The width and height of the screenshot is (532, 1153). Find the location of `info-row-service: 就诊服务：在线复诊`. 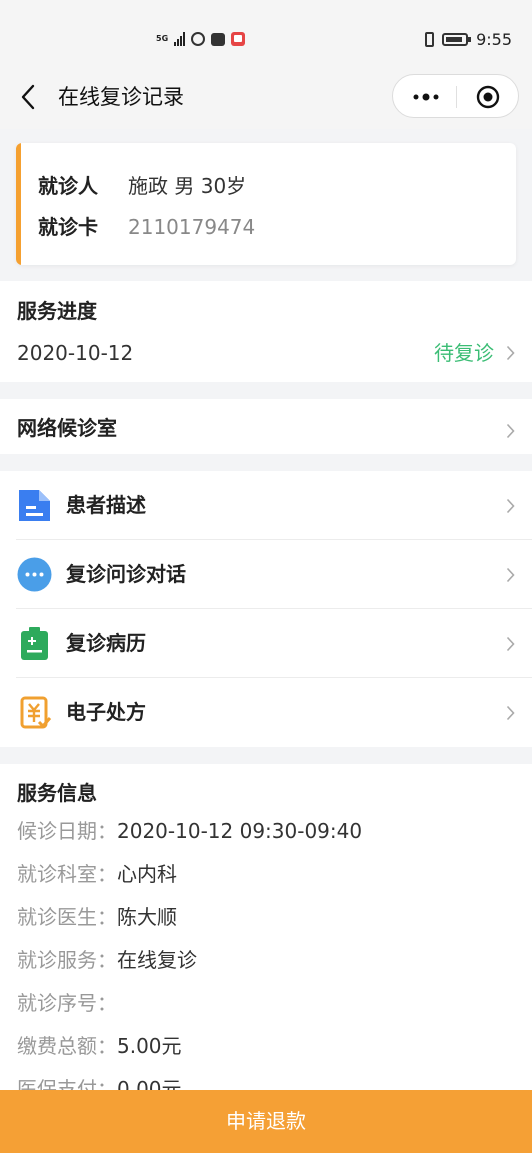

info-row-service: 就诊服务：在线复诊 is located at coordinates (107, 960).